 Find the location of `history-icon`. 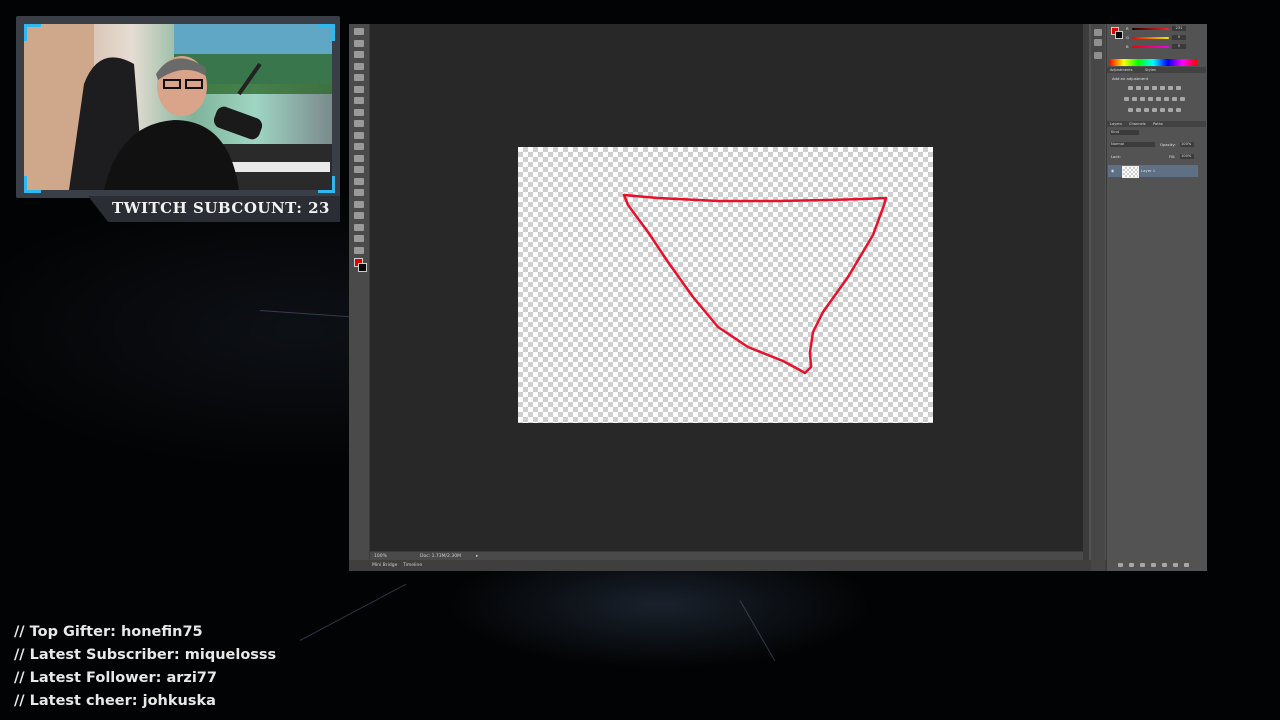

history-icon is located at coordinates (1098, 32).